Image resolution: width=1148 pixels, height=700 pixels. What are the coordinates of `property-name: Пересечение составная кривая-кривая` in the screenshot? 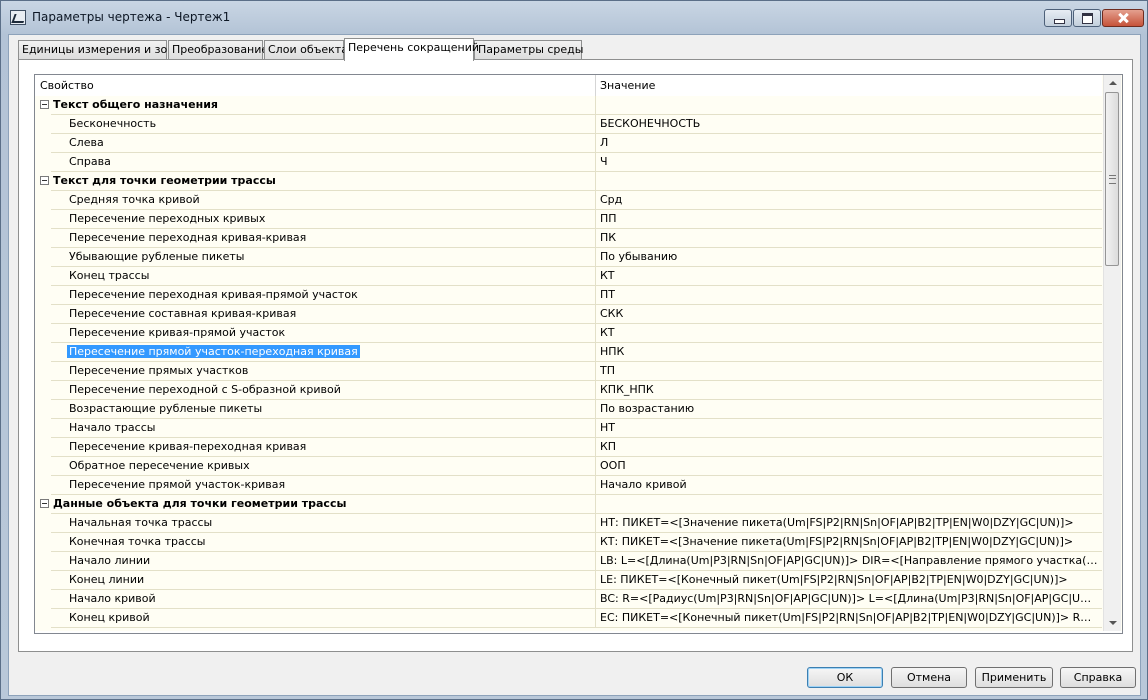 It's located at (182, 313).